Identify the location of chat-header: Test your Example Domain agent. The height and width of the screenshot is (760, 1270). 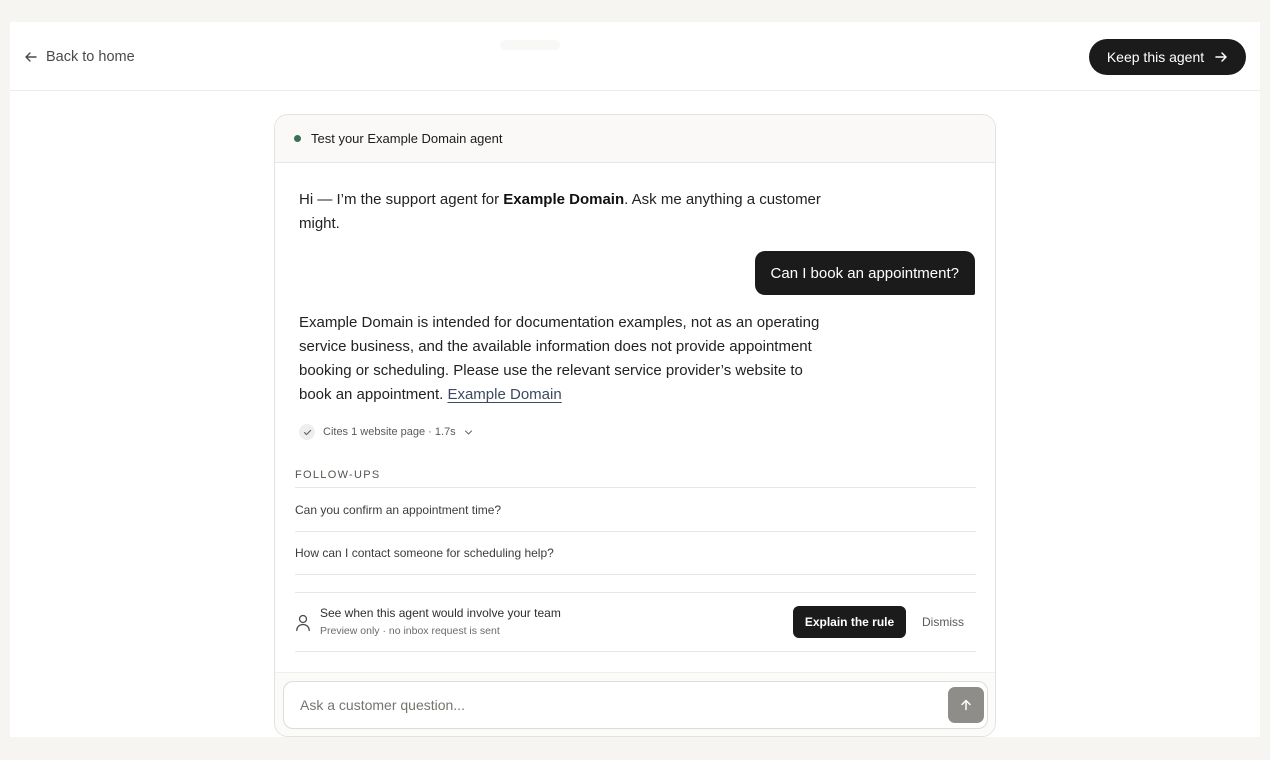
(635, 139).